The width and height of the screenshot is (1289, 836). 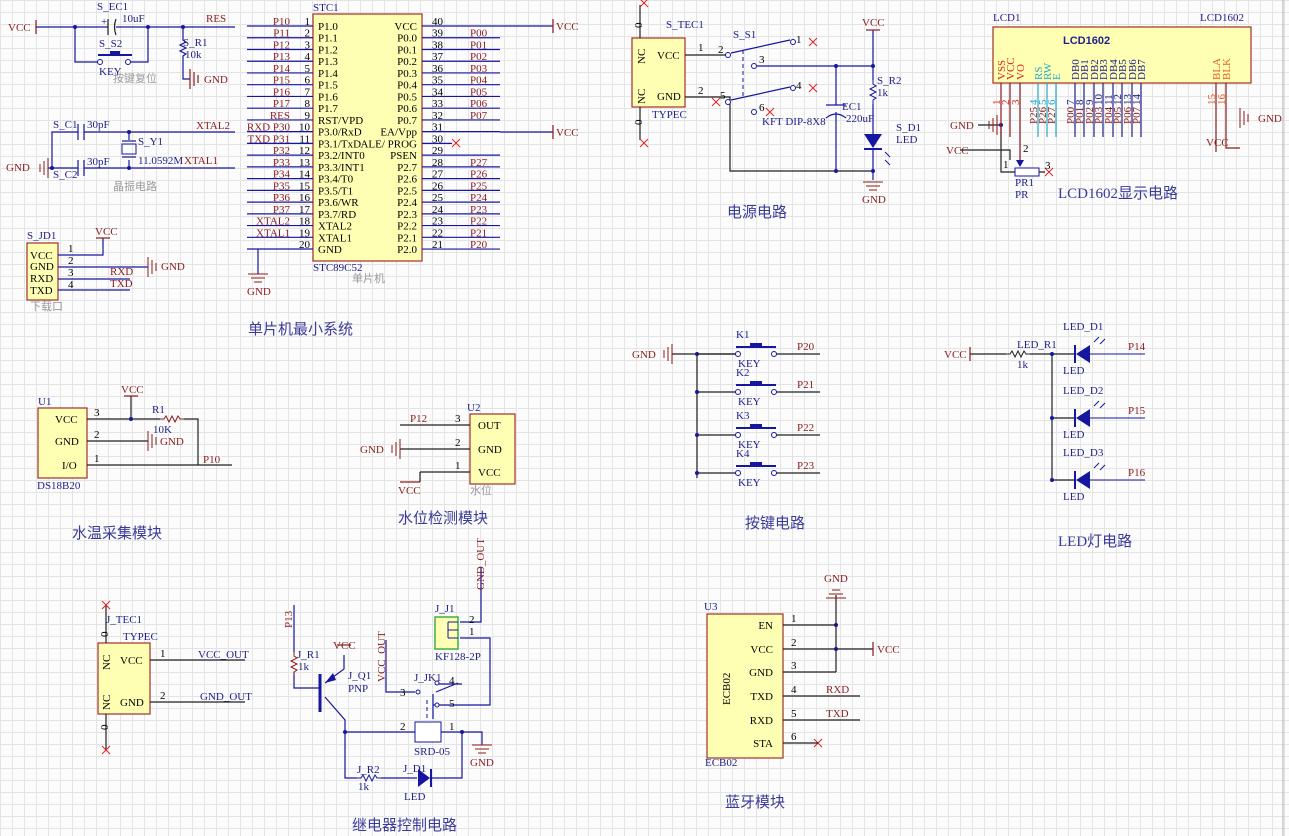 I want to click on mcu-pin-number: 11, so click(x=304, y=139).